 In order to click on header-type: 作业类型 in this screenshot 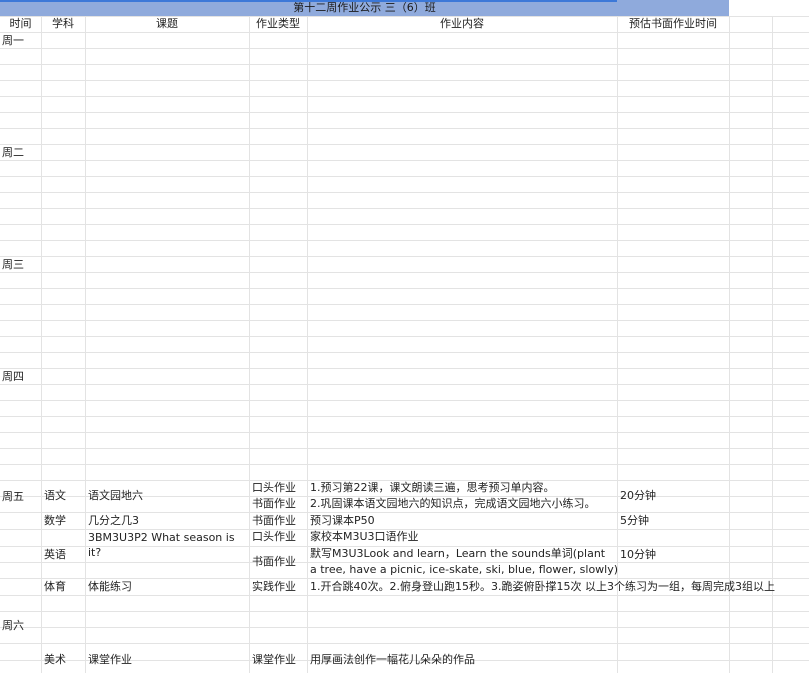, I will do `click(278, 24)`.